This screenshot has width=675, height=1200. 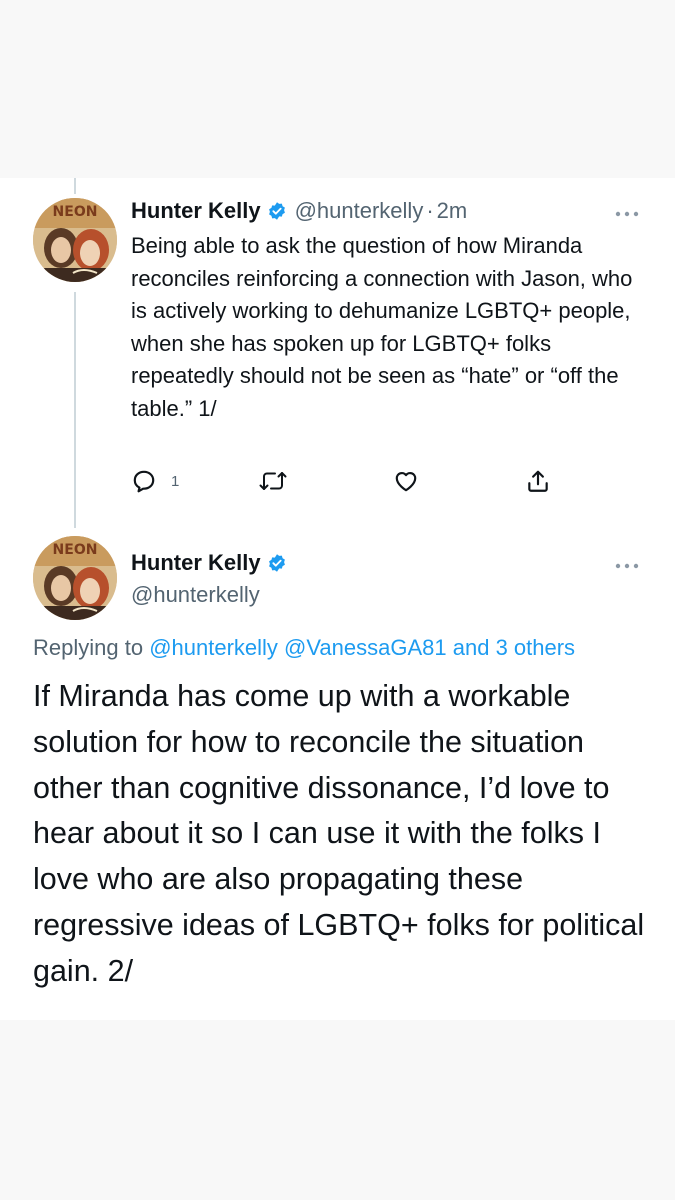 I want to click on timestamp: 2m, so click(x=452, y=211).